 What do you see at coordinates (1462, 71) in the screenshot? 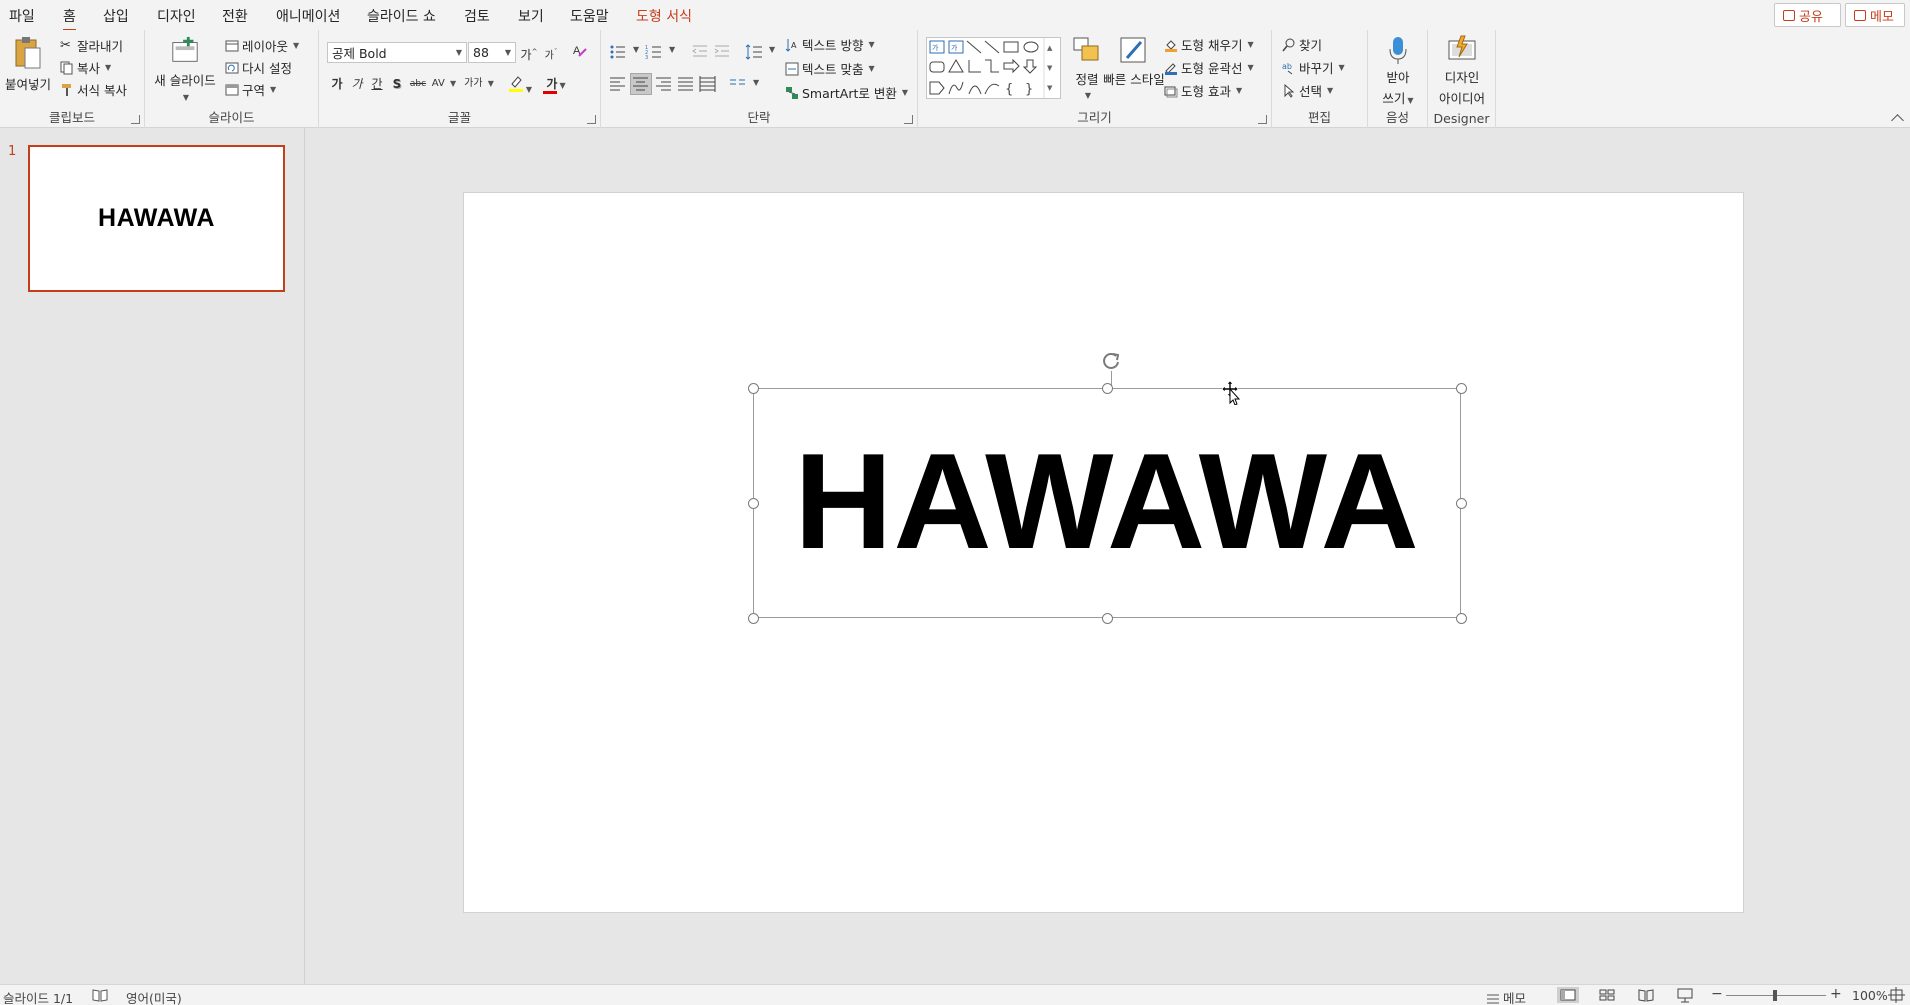
I see `design-ideas-button: 디자인 아이디어` at bounding box center [1462, 71].